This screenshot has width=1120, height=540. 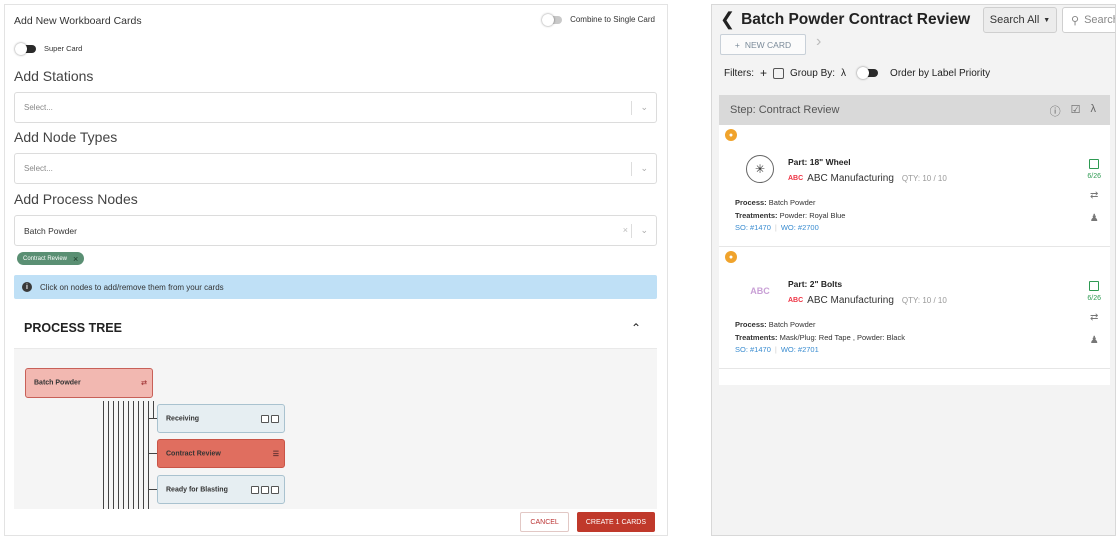 What do you see at coordinates (777, 349) in the screenshot?
I see `order-links: SO: #1470 | WO: #2701` at bounding box center [777, 349].